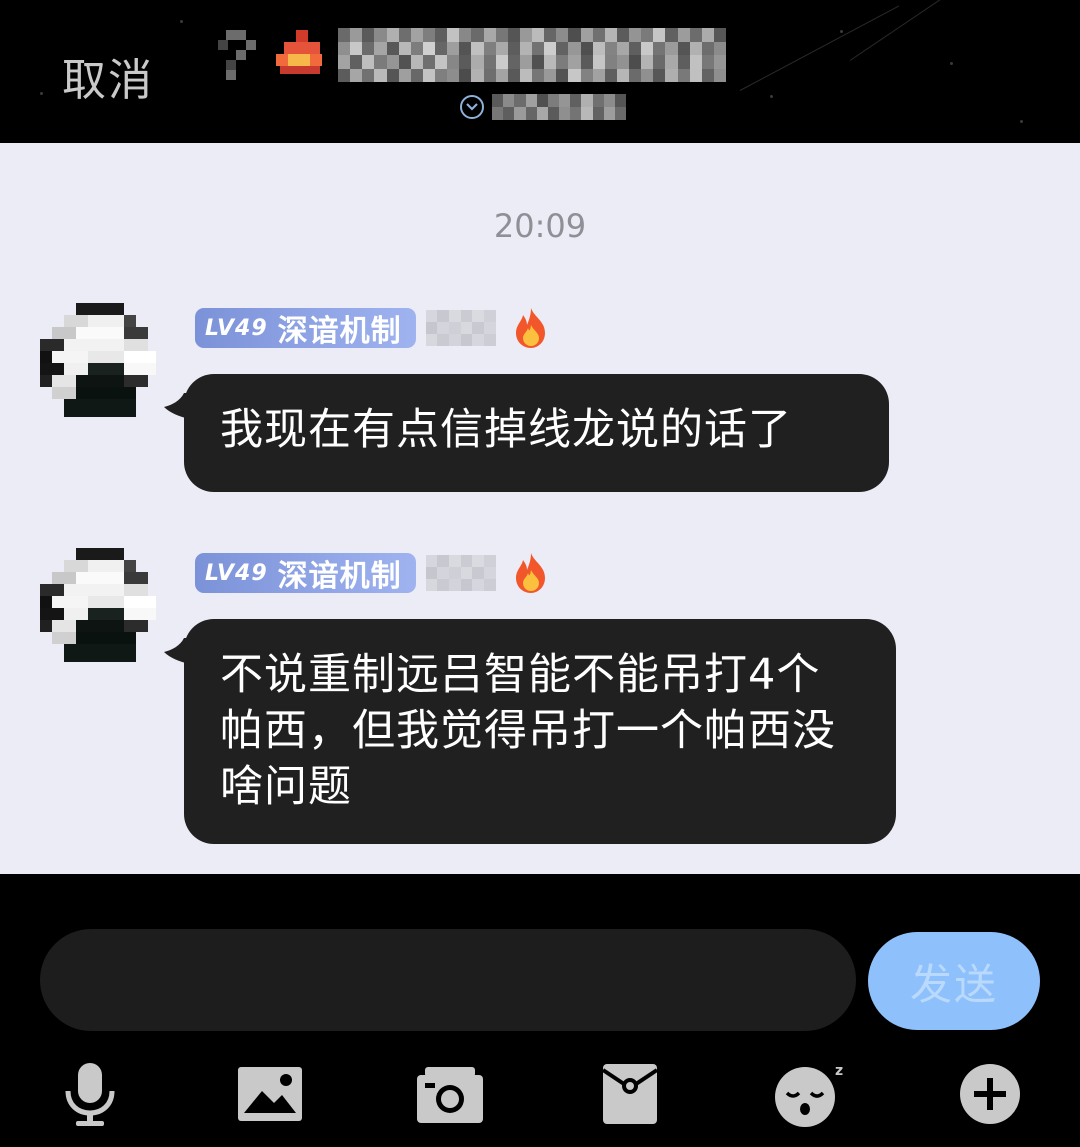 The image size is (1080, 1147). I want to click on message-bubble: 不说重制远吕智能不能吊打4个帕西，但我觉得吊打一个帕西没啥问题, so click(540, 731).